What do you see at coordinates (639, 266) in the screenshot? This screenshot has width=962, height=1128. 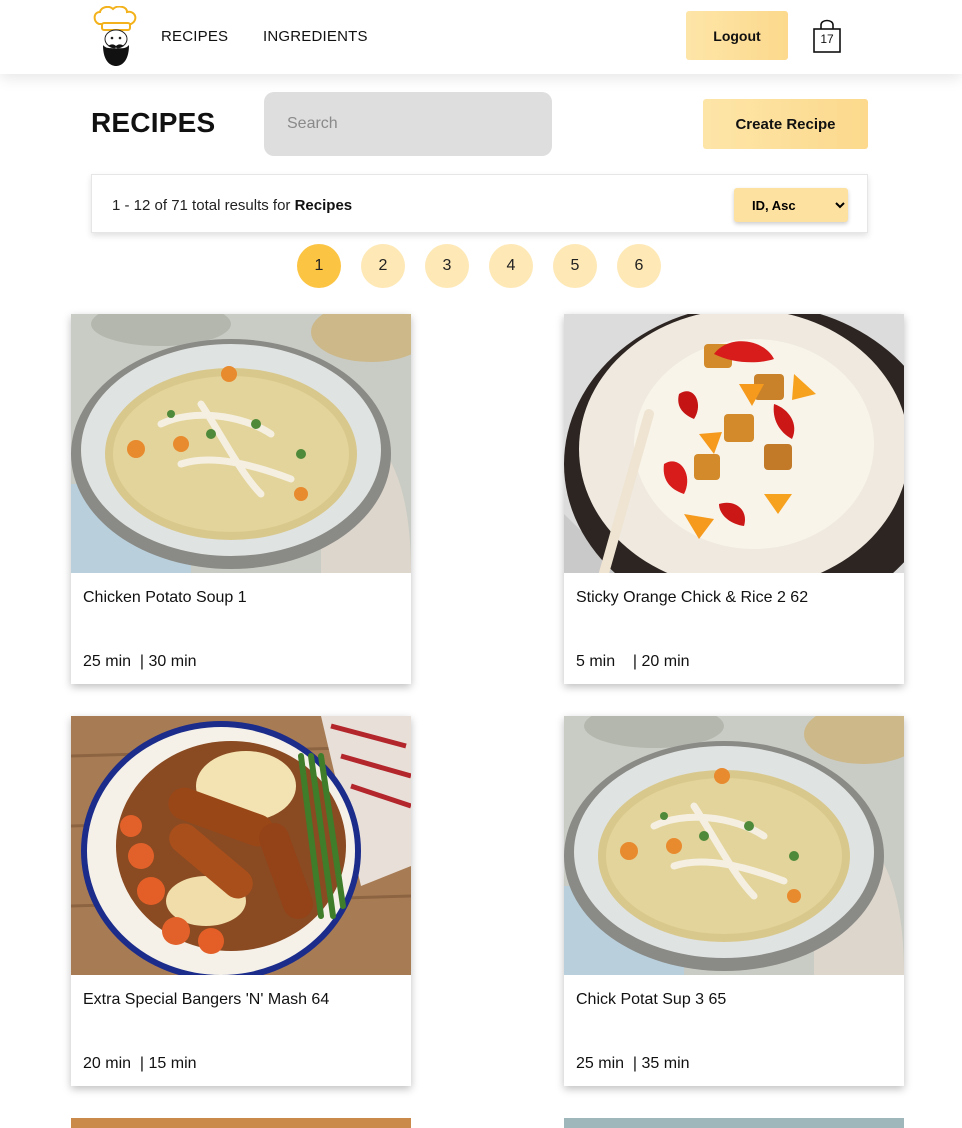 I see `page-button-6: 6` at bounding box center [639, 266].